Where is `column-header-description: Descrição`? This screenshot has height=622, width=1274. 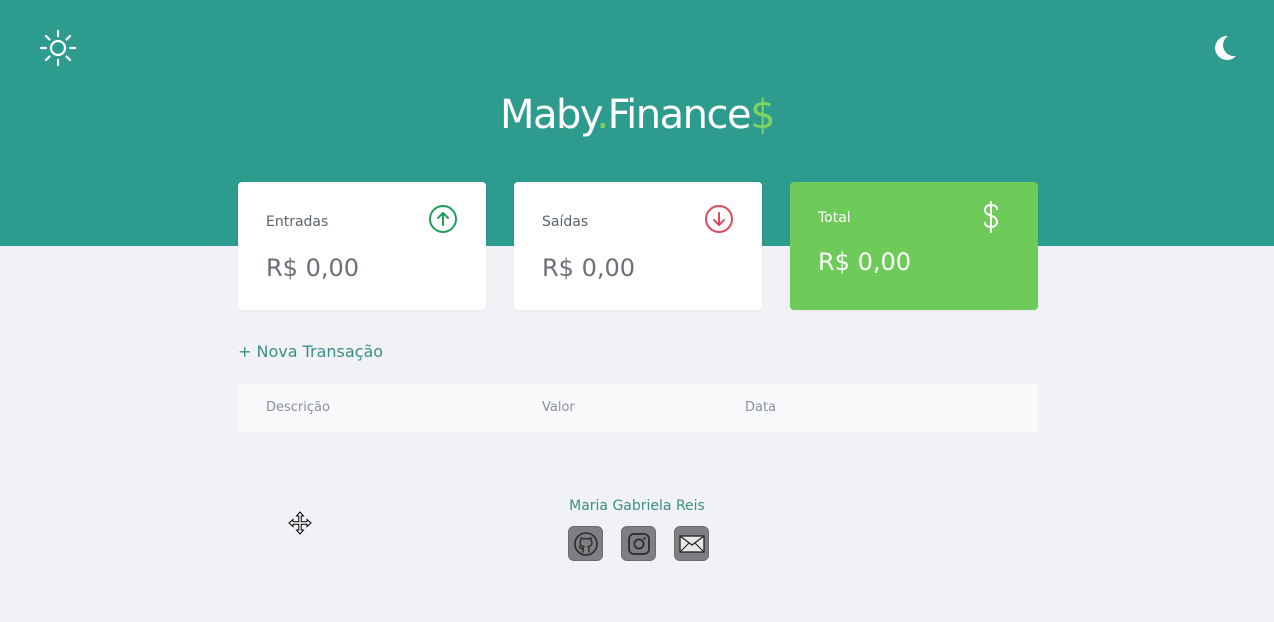
column-header-description: Descrição is located at coordinates (298, 407).